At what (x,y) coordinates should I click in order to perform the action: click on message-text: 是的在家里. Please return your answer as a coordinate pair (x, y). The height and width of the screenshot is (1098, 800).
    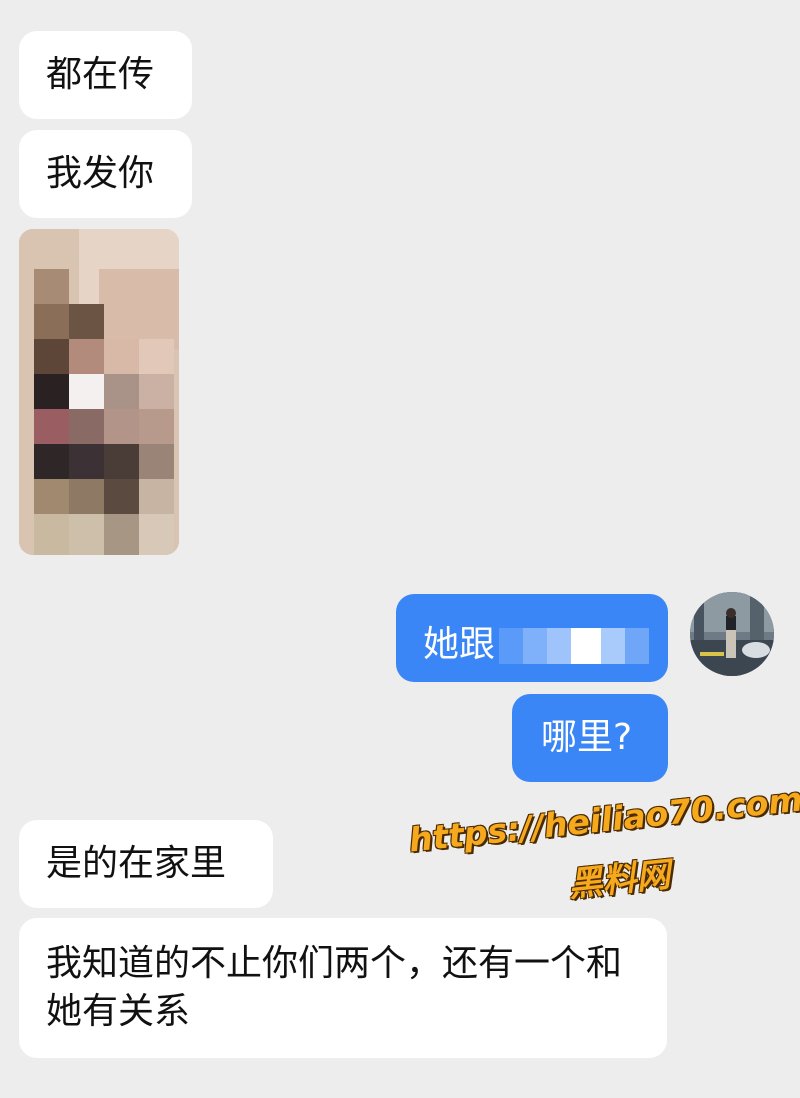
    Looking at the image, I should click on (136, 863).